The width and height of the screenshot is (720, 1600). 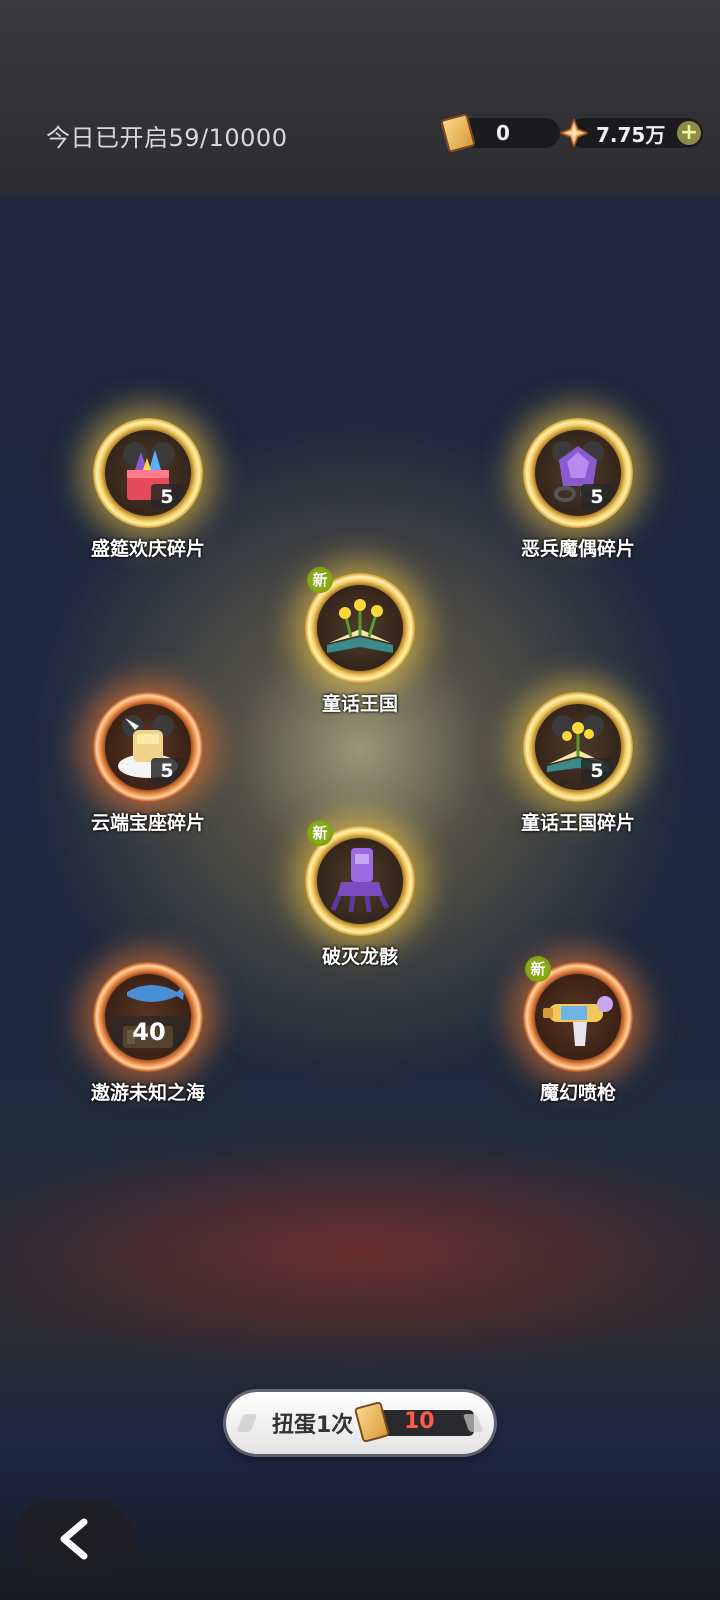 I want to click on back-button, so click(x=74, y=1539).